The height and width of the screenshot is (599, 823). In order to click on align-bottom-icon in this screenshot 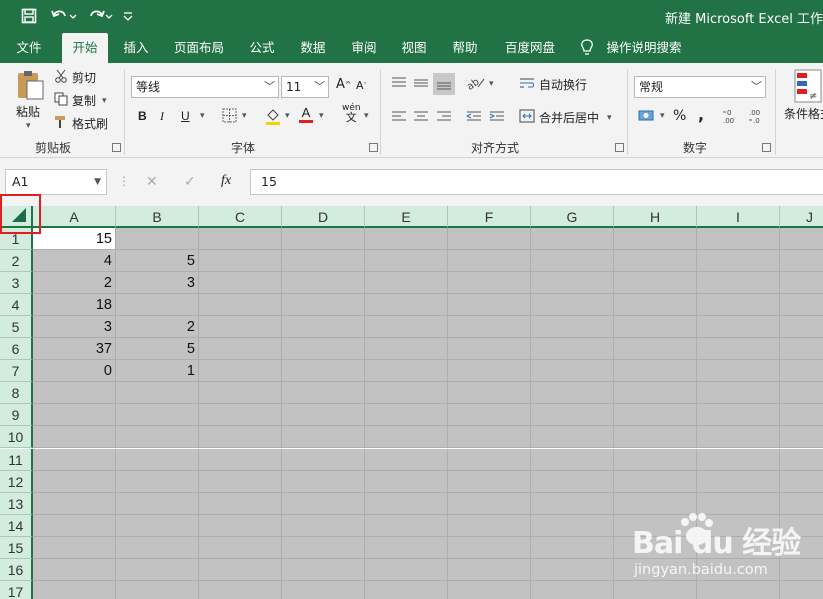, I will do `click(444, 84)`.